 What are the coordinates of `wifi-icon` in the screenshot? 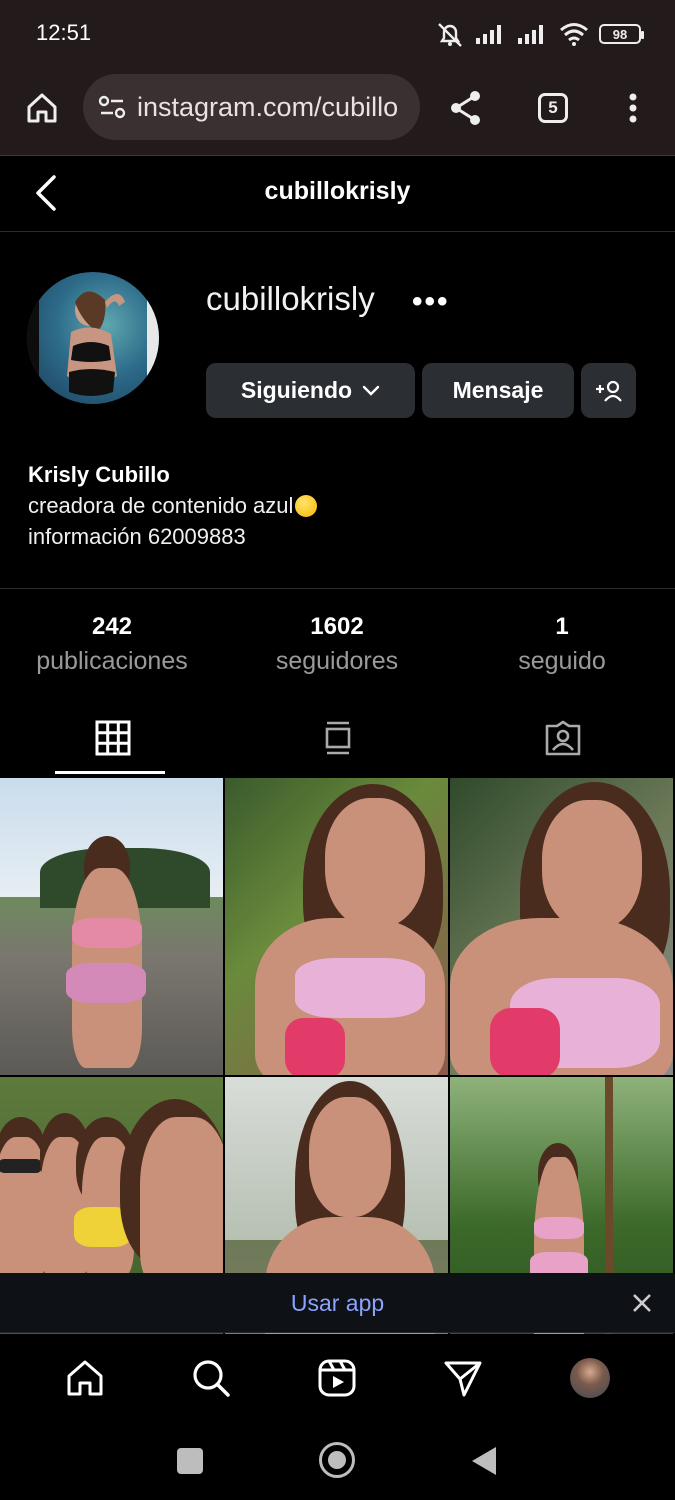 It's located at (574, 34).